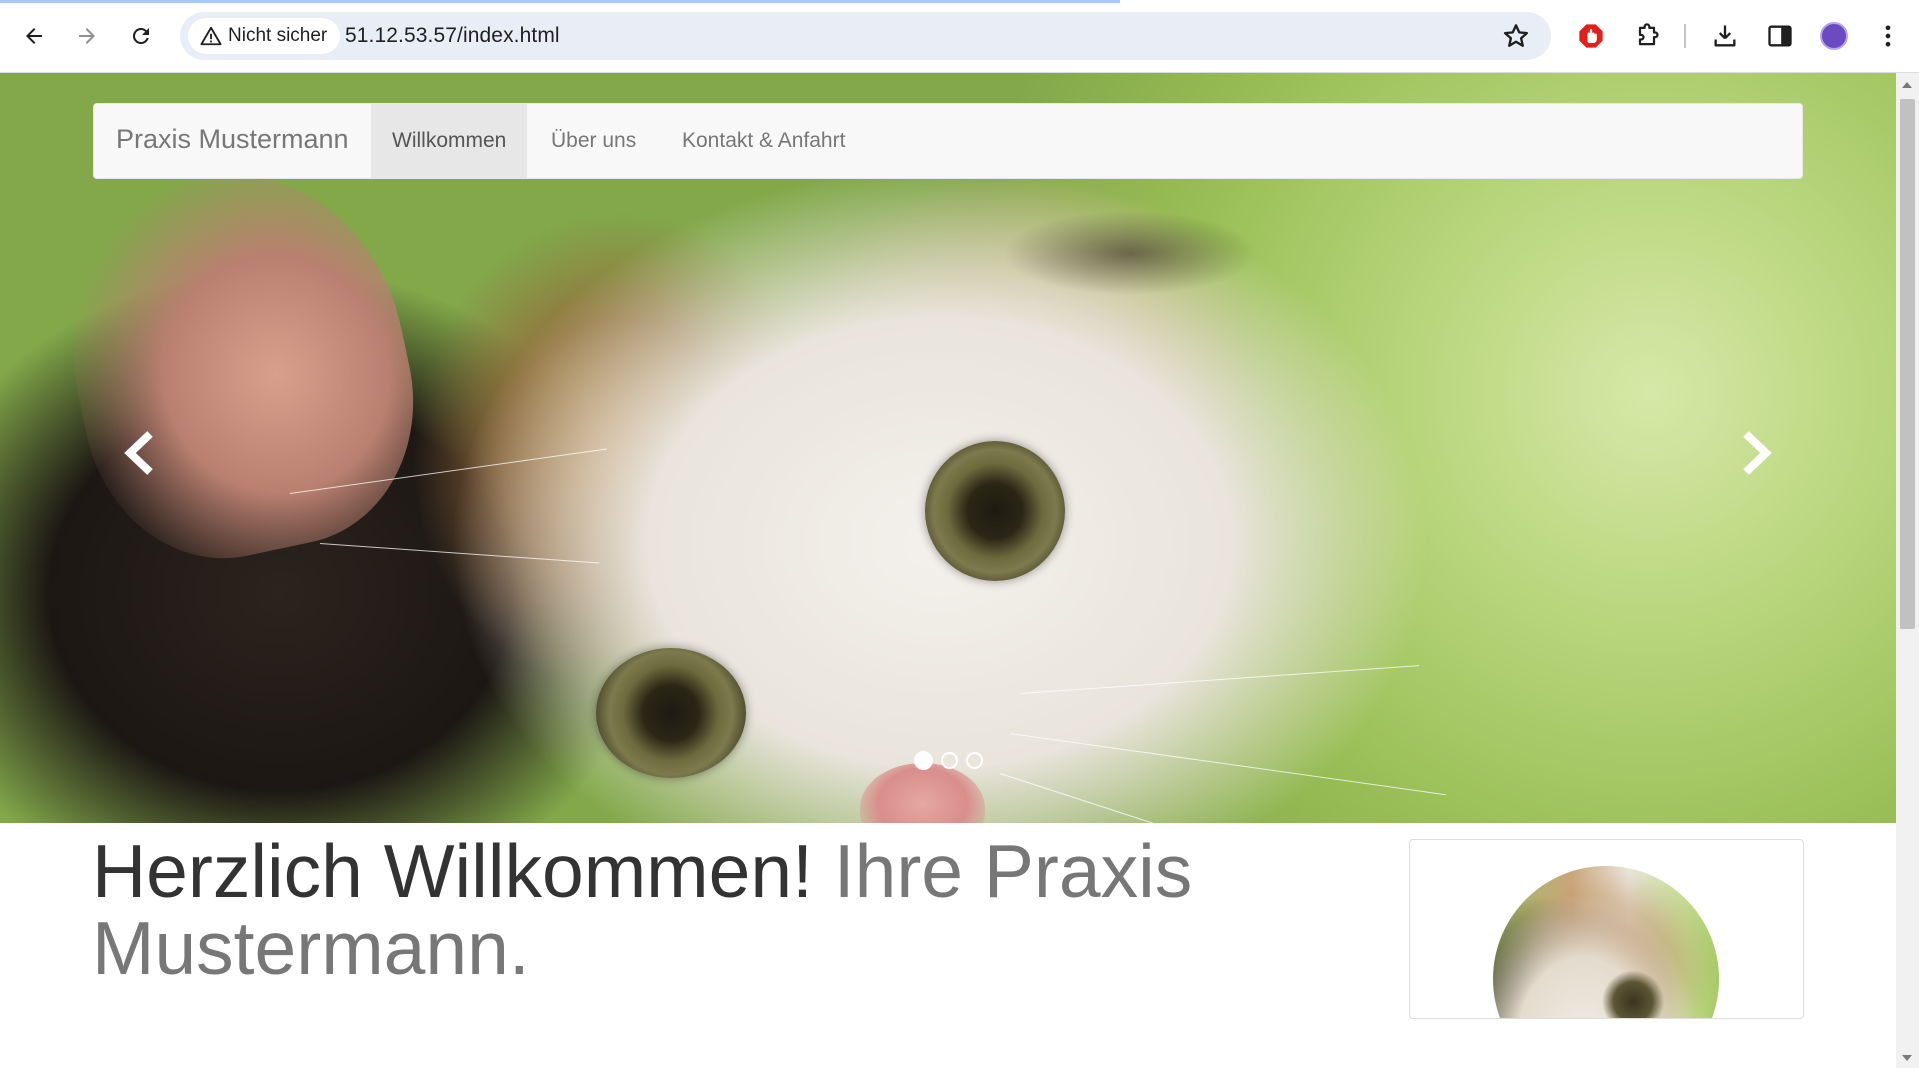  I want to click on scrollbar-thumb, so click(1907, 364).